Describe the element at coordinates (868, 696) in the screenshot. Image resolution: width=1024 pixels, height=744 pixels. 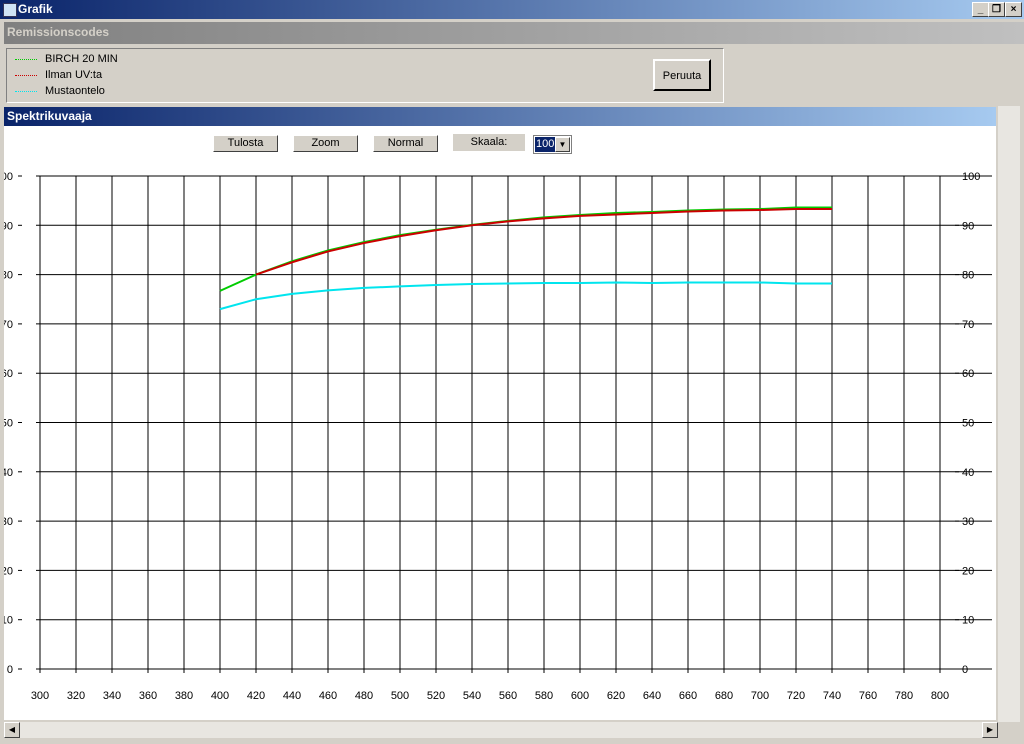
I see `x-tick-label: 760` at that location.